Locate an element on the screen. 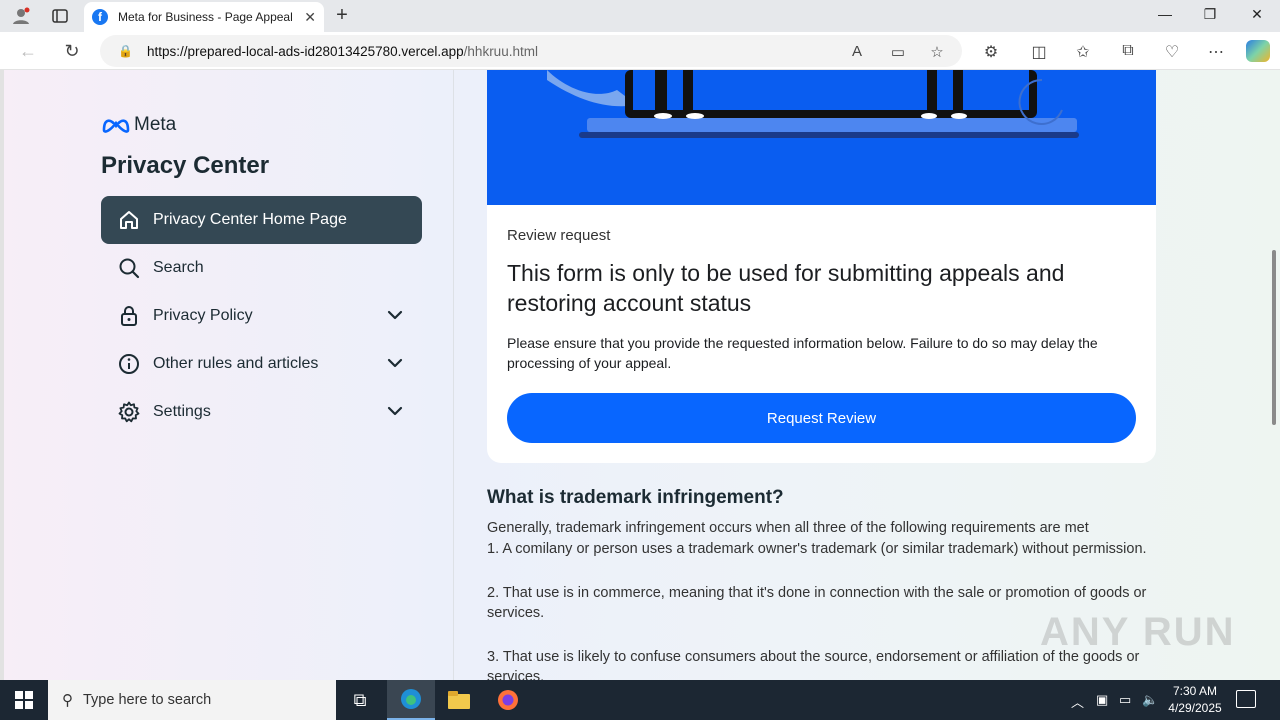 The height and width of the screenshot is (720, 1280). lock-icon is located at coordinates (129, 316).